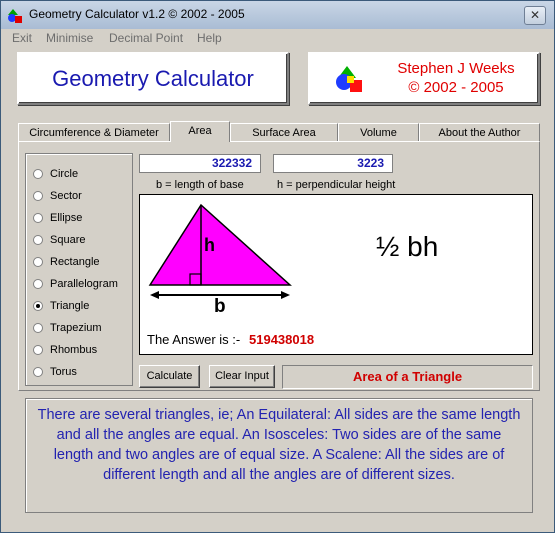 The width and height of the screenshot is (555, 533). I want to click on tab-circumference-diameter: Circumference & Diameter, so click(94, 132).